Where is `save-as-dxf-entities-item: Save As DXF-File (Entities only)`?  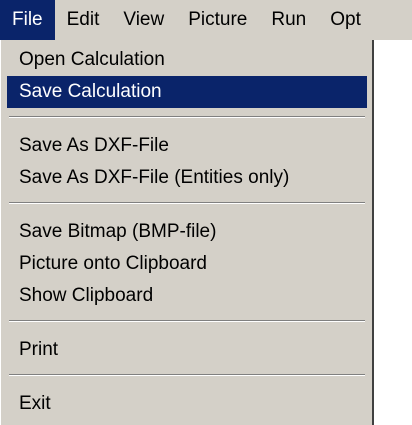 save-as-dxf-entities-item: Save As DXF-File (Entities only) is located at coordinates (187, 178).